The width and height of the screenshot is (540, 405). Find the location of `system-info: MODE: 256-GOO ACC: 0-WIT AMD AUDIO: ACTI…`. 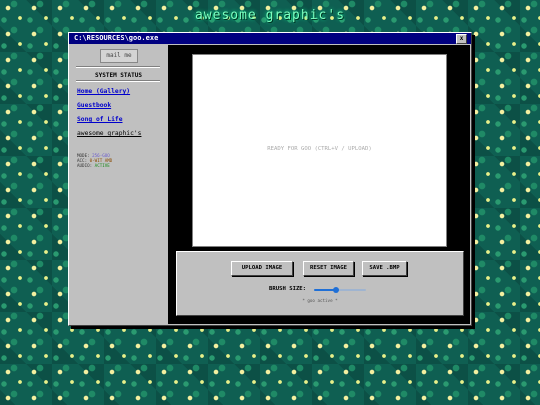

system-info: MODE: 256-GOO ACC: 0-WIT AMD AUDIO: ACTI… is located at coordinates (94, 160).